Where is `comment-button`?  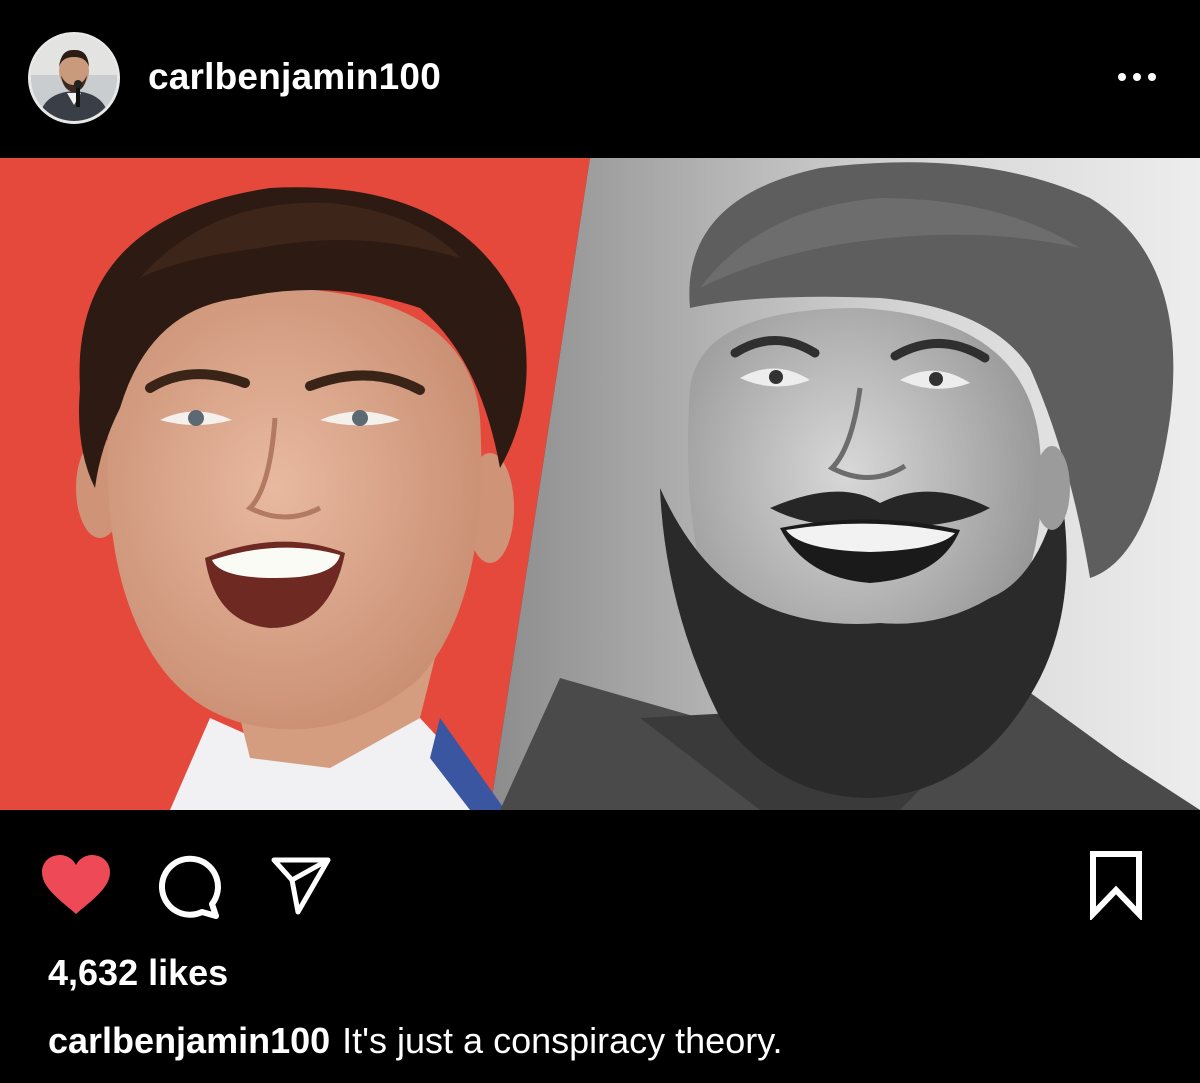 comment-button is located at coordinates (191, 887).